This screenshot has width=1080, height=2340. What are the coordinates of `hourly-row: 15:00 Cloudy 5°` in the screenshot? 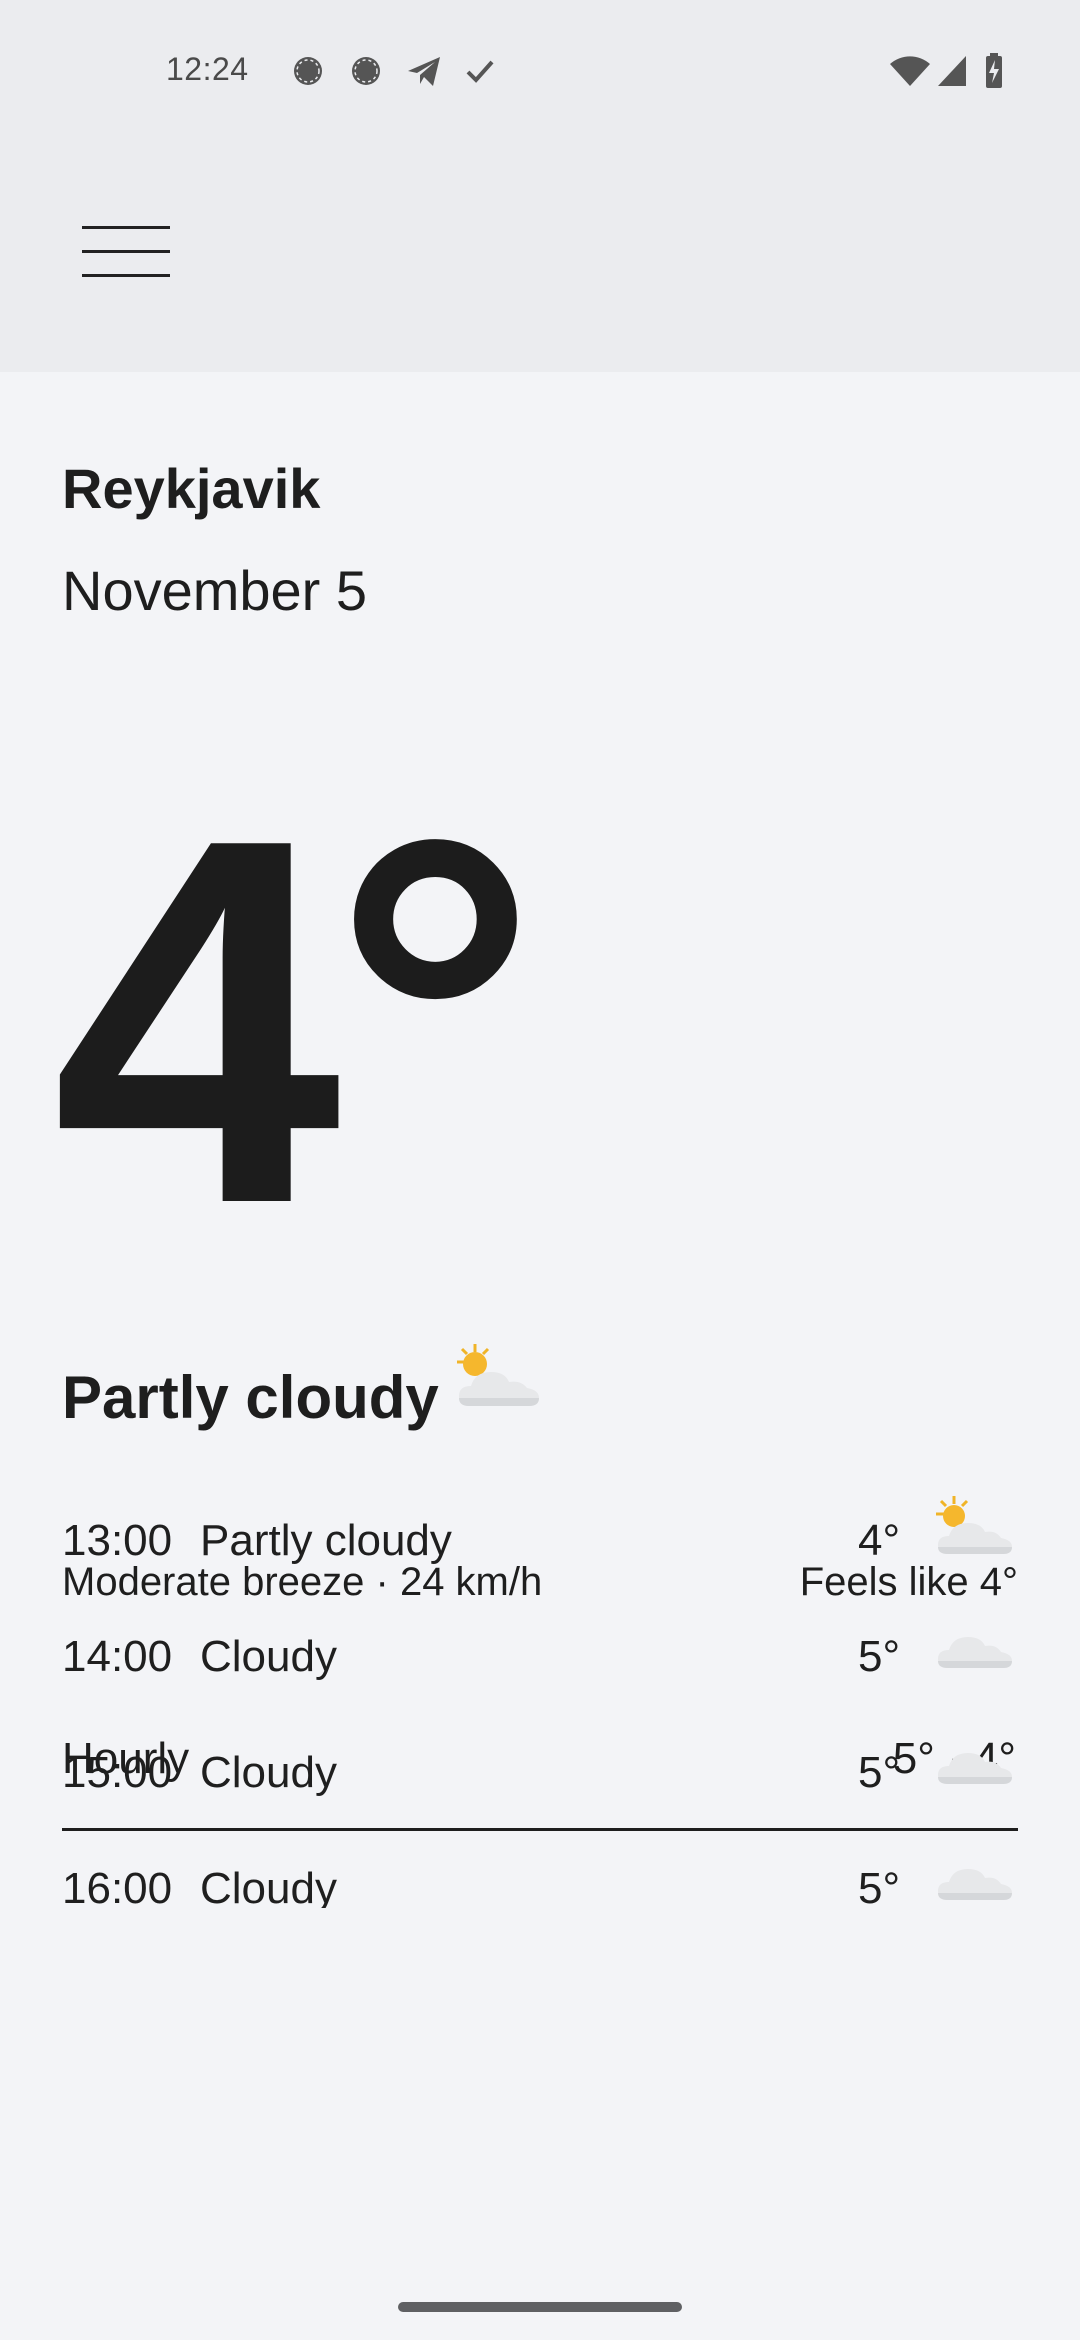 It's located at (540, 1770).